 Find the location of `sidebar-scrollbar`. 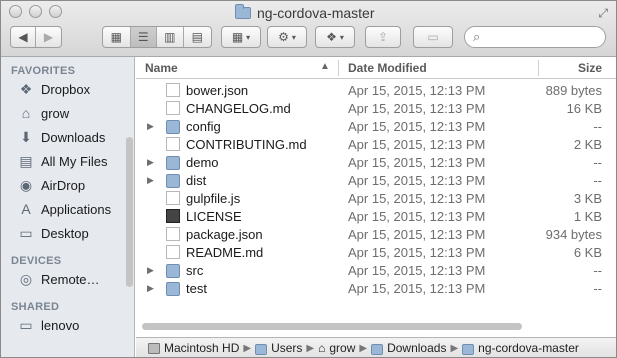

sidebar-scrollbar is located at coordinates (129, 212).